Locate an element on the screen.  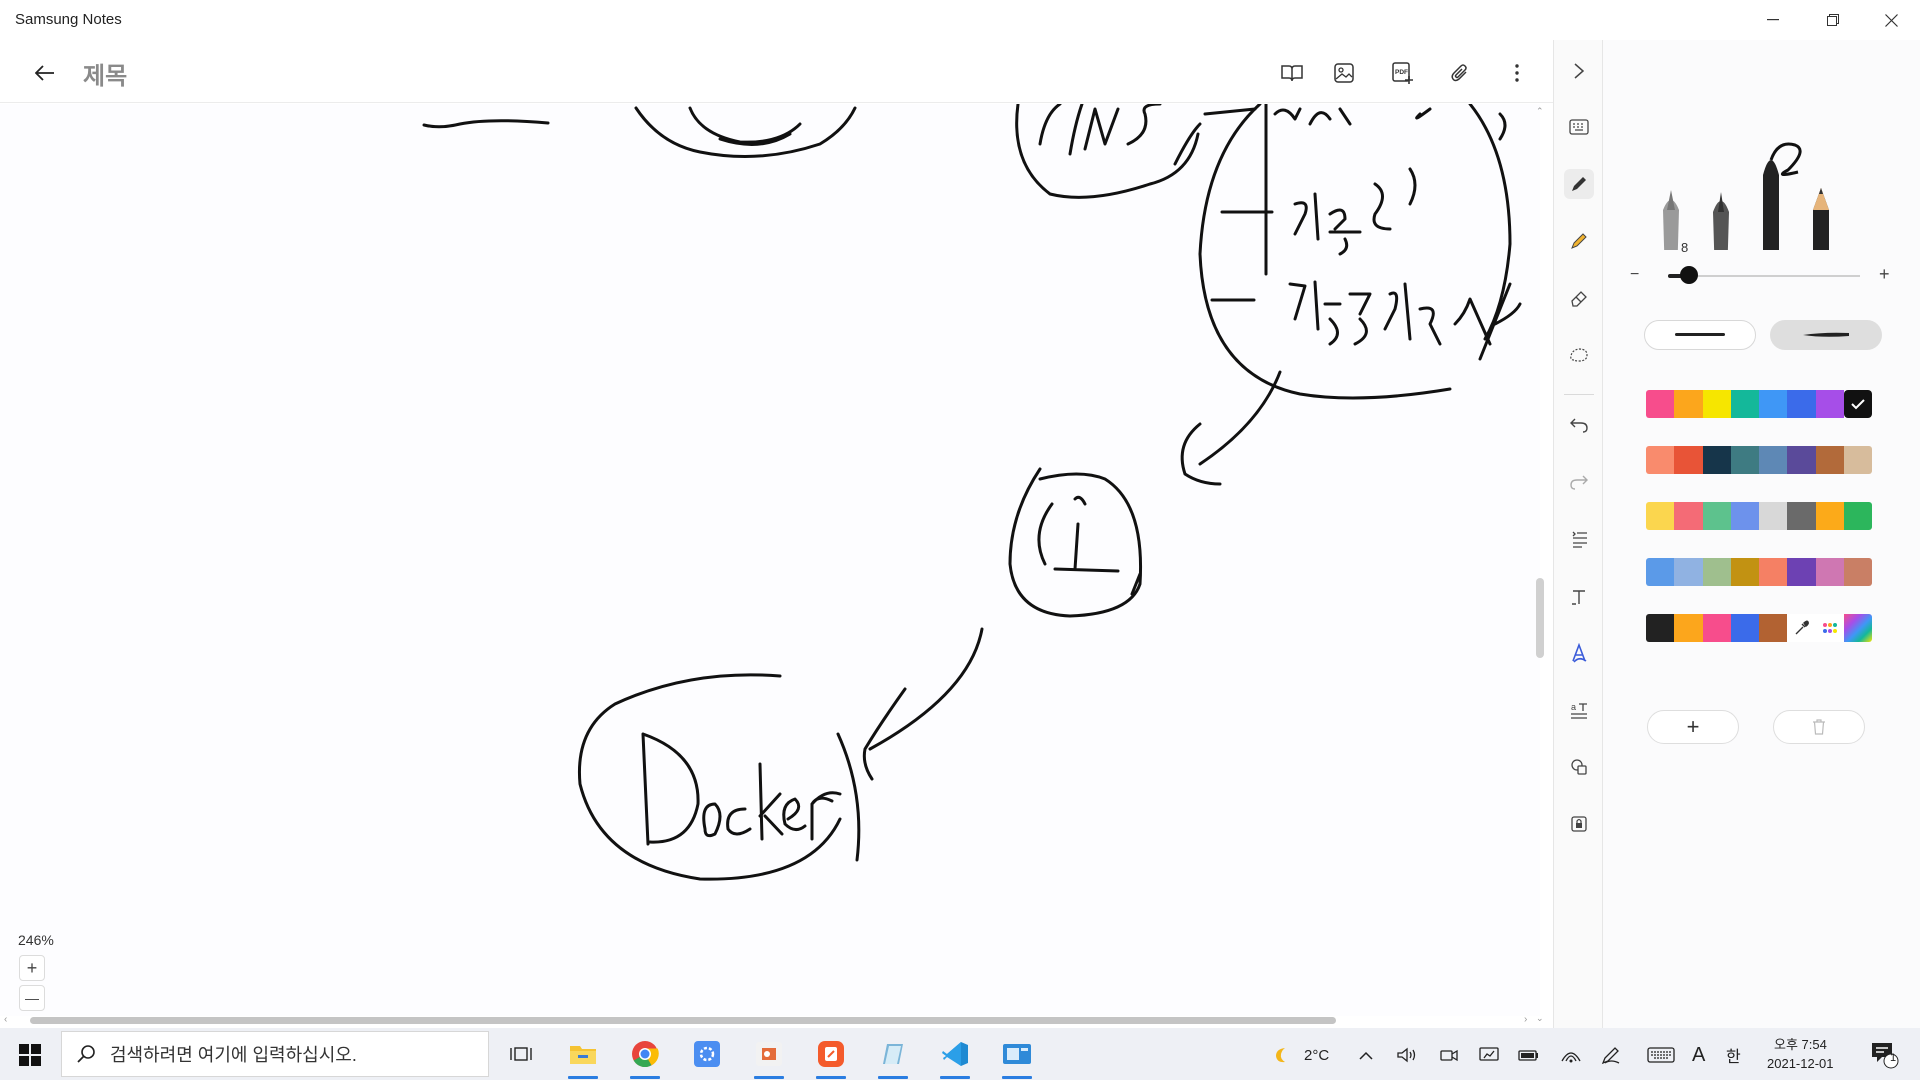
notification-center-button: 1 is located at coordinates (1884, 1055).